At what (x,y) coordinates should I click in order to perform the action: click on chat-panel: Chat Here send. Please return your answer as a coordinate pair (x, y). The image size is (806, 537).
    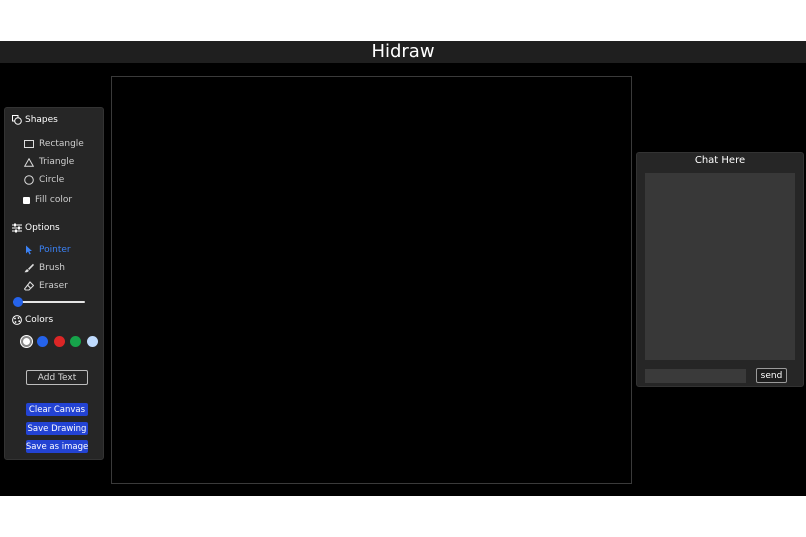
    Looking at the image, I should click on (720, 269).